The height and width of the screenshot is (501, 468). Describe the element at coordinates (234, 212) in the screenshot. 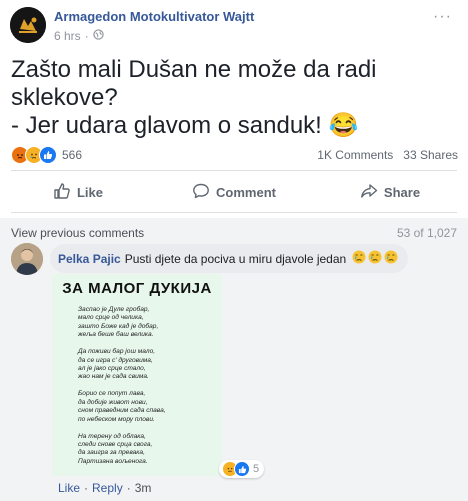

I see `divider` at that location.